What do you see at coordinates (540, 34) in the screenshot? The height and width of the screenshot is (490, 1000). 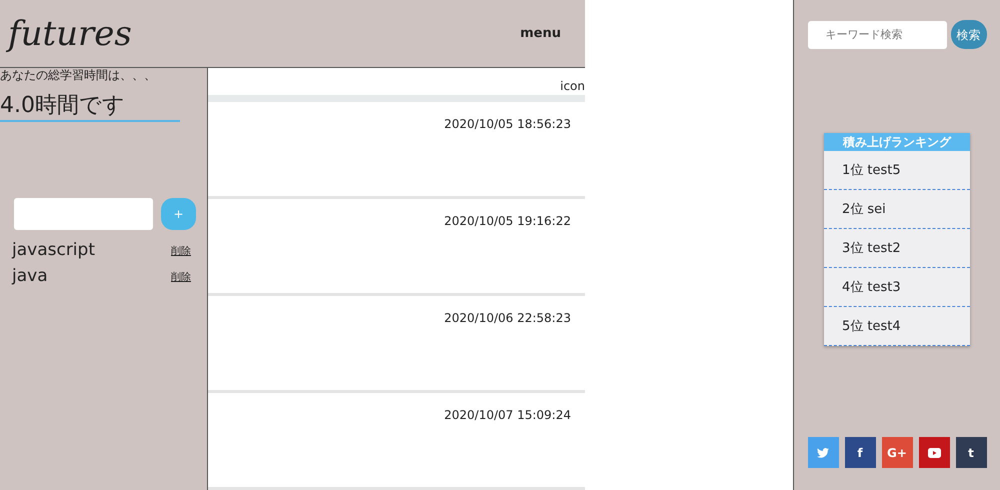 I see `menu-link: menu` at bounding box center [540, 34].